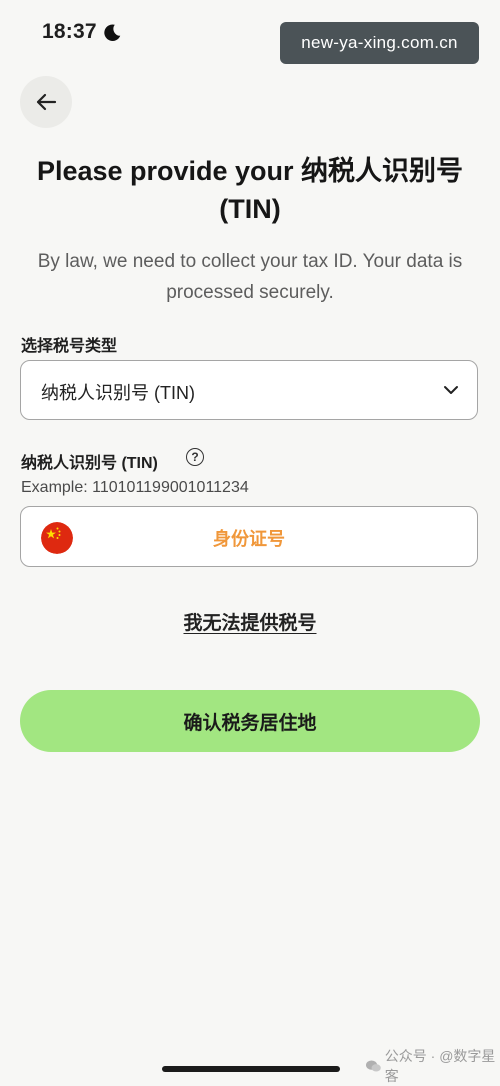 The image size is (500, 1086). Describe the element at coordinates (249, 390) in the screenshot. I see `tax-type-select: 纳税人识别号 (TIN)` at that location.